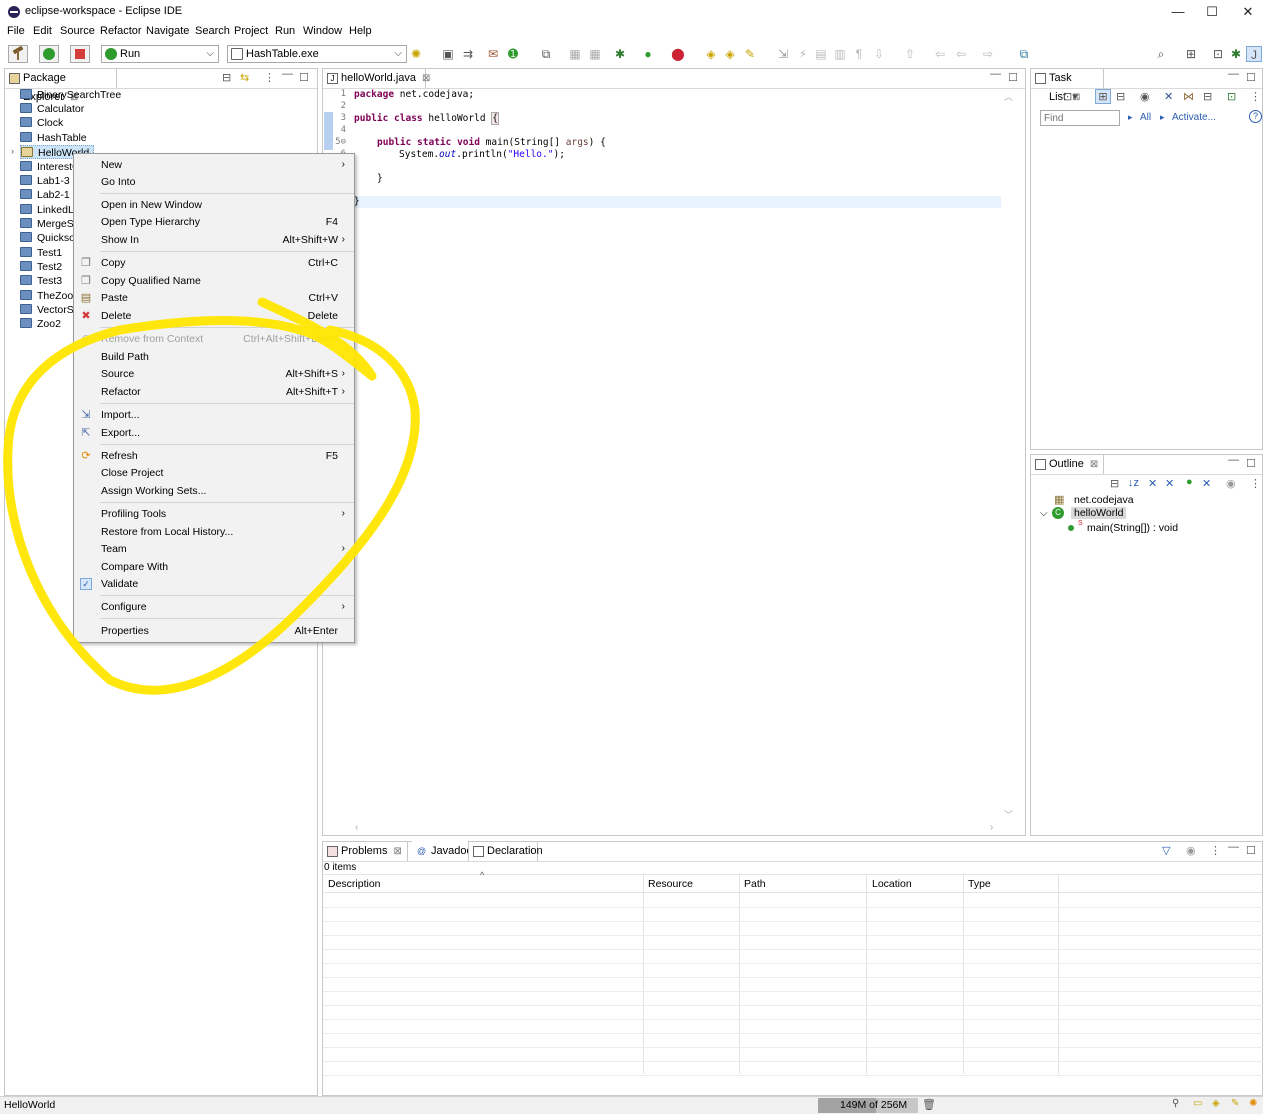 This screenshot has width=1263, height=1114. Describe the element at coordinates (892, 885) in the screenshot. I see `column-location: Location` at that location.